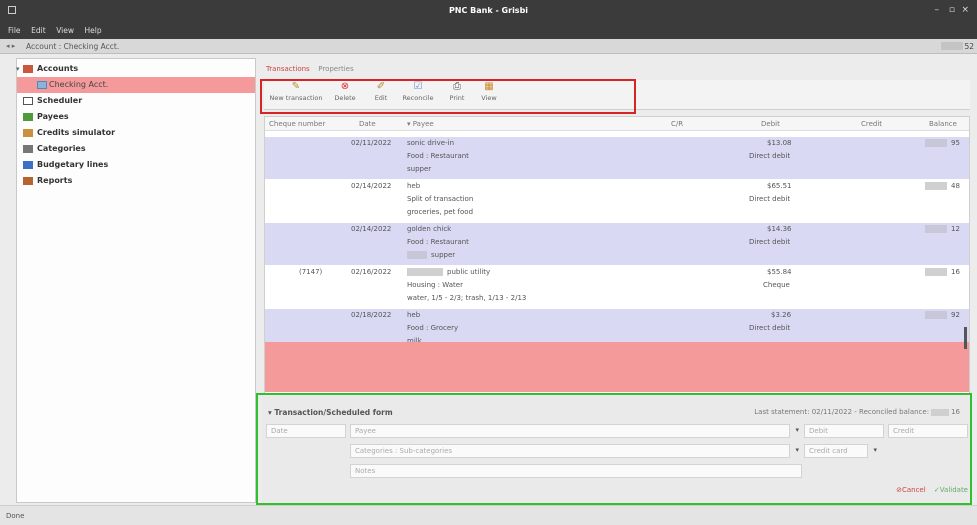 This screenshot has height=525, width=977. What do you see at coordinates (779, 272) in the screenshot?
I see `cell-debit: $55.84` at bounding box center [779, 272].